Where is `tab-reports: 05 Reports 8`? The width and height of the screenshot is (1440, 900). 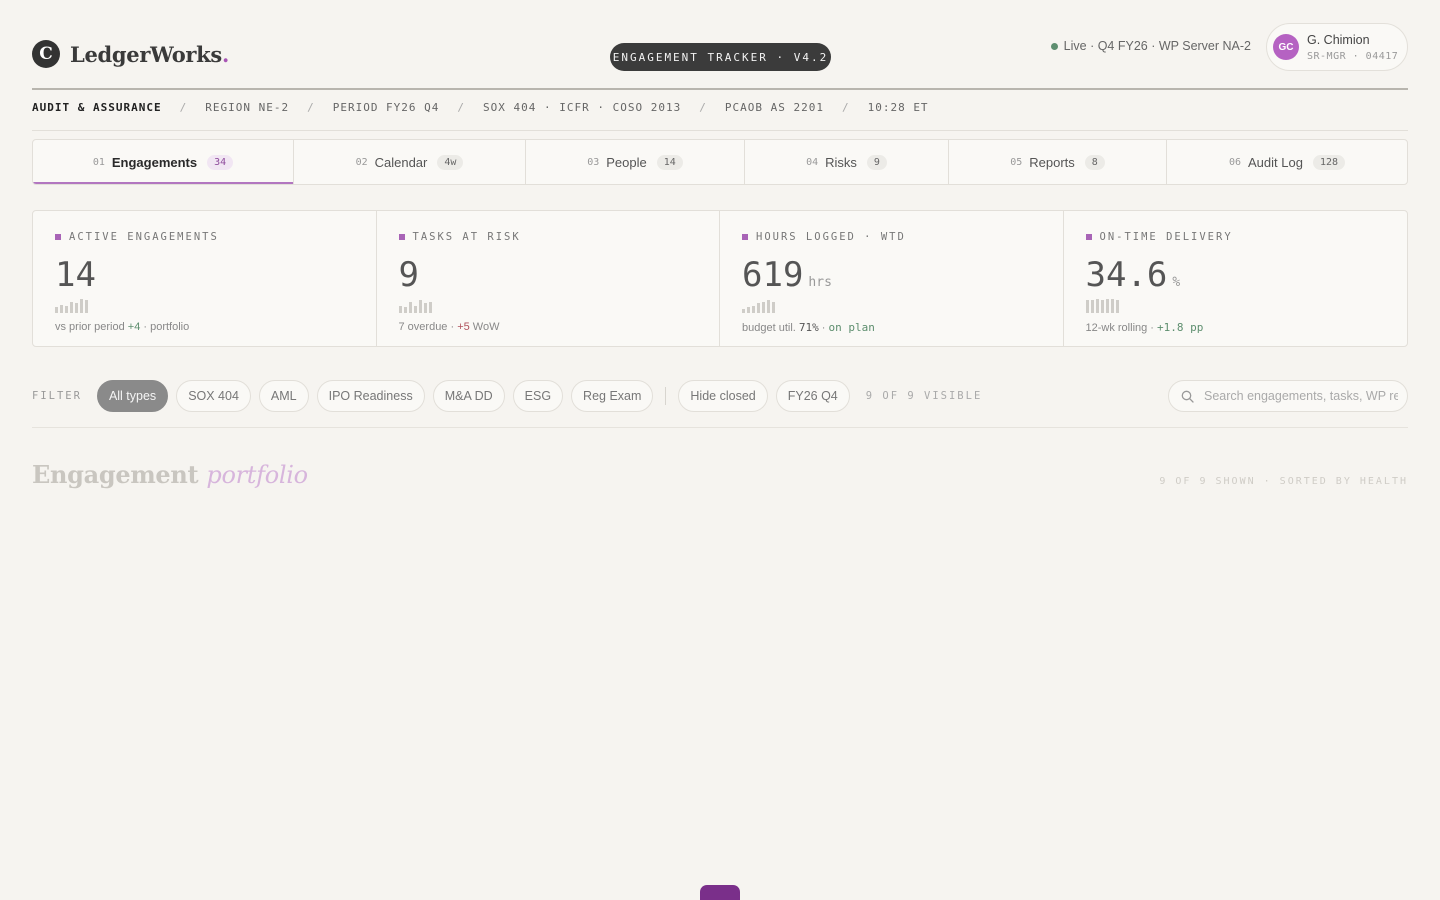 tab-reports: 05 Reports 8 is located at coordinates (1058, 162).